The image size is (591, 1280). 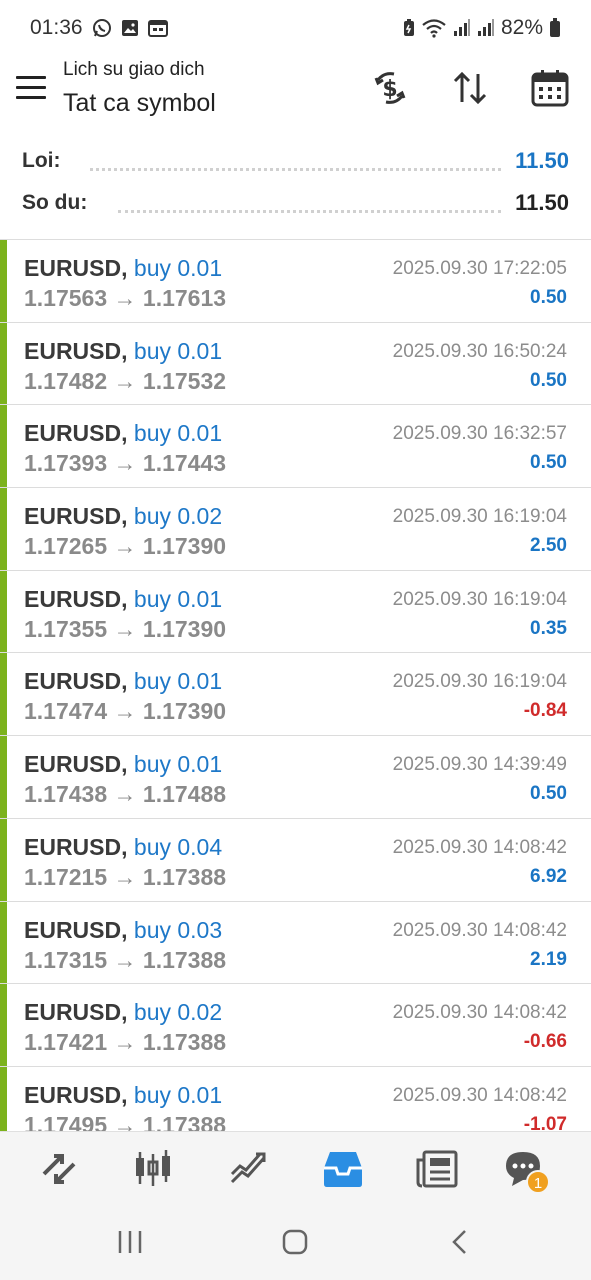 What do you see at coordinates (545, 1122) in the screenshot?
I see `trade-profit: -1.07` at bounding box center [545, 1122].